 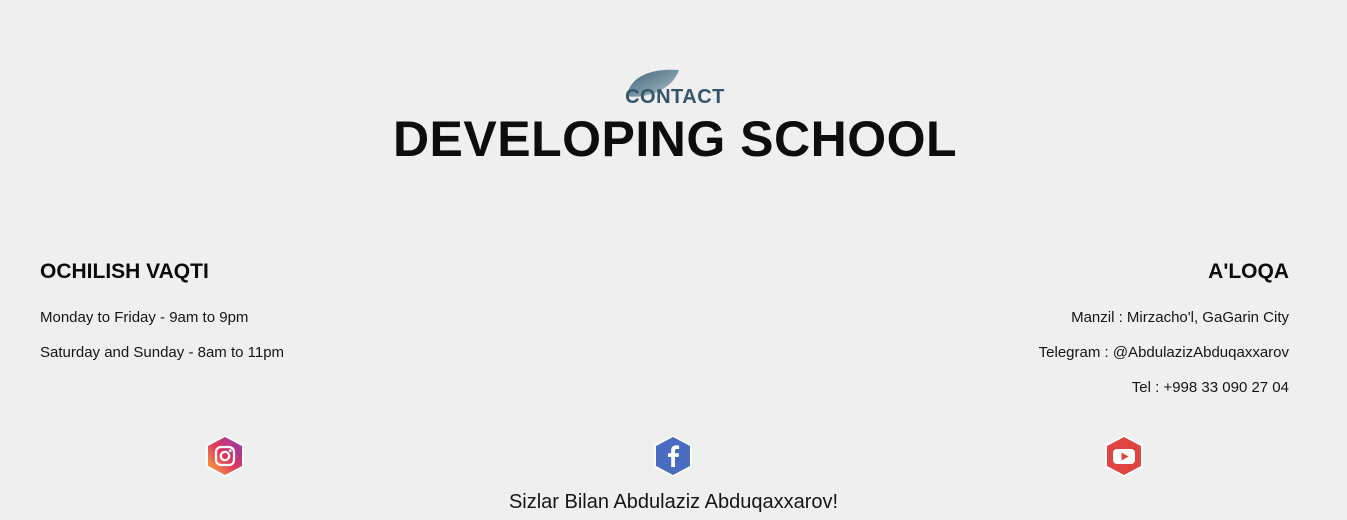 I want to click on contact-address: Manzil : Mirzacho'l, GaGarin City, so click(x=1180, y=317).